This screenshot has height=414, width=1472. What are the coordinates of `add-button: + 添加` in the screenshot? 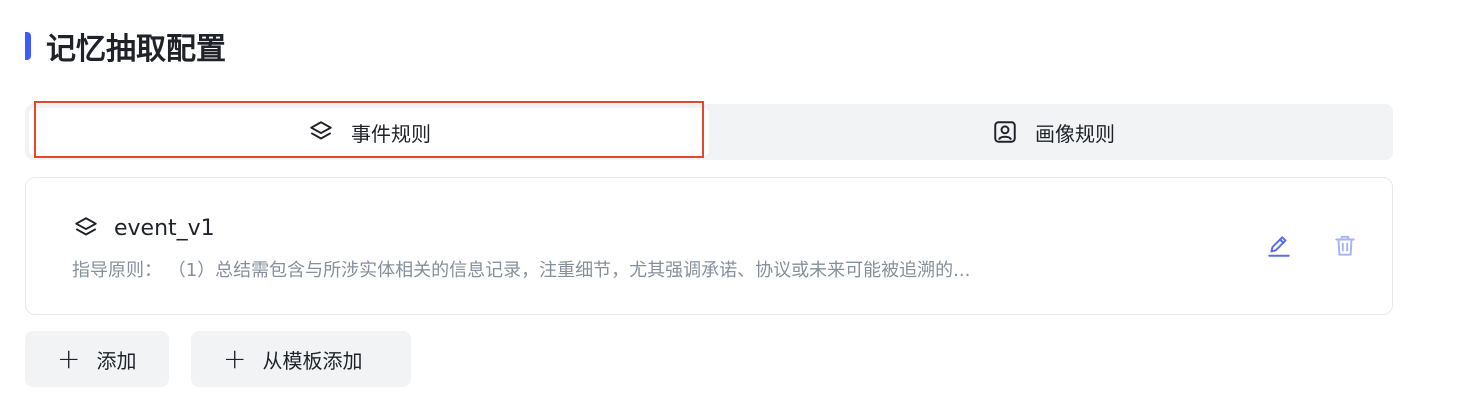 It's located at (97, 359).